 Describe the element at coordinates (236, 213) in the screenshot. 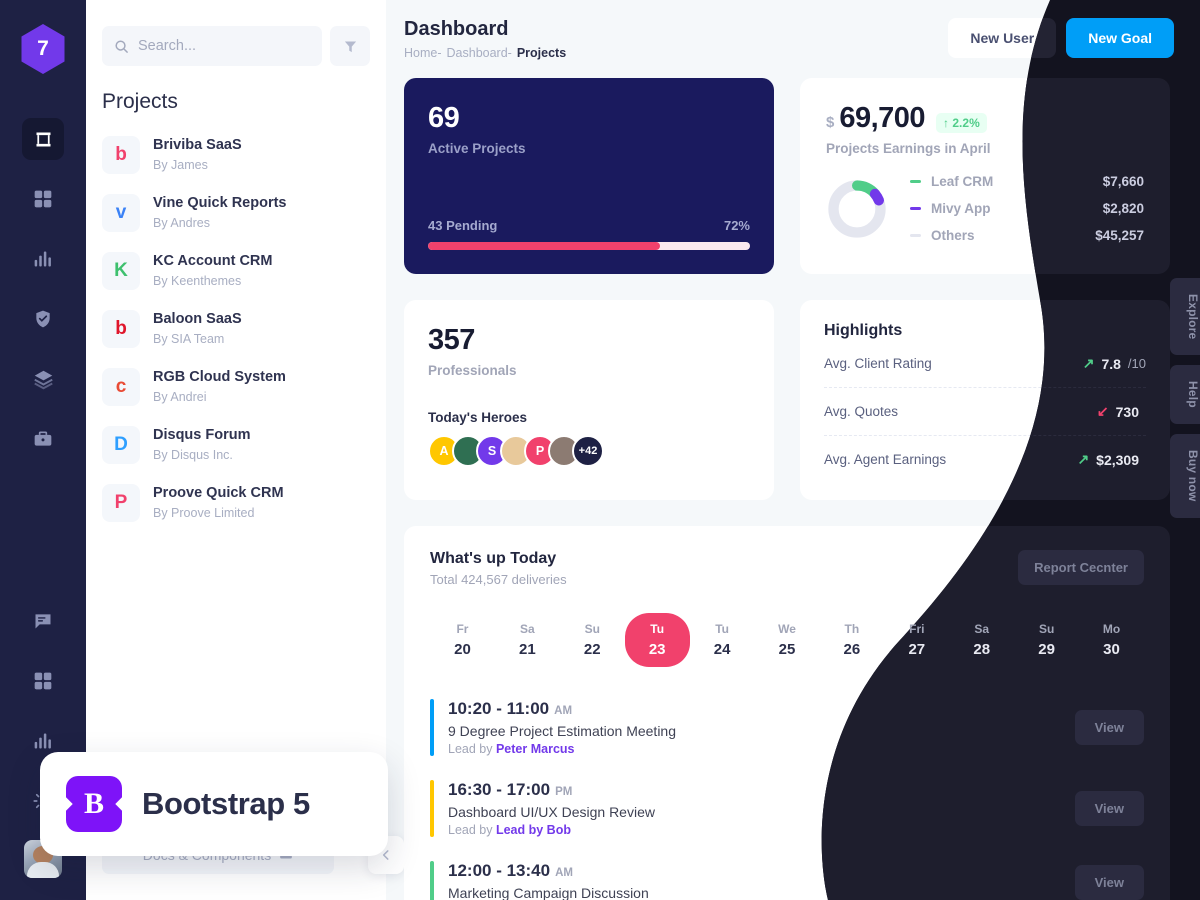

I see `project-list-item: v Vine Quick Reports By Andres` at that location.